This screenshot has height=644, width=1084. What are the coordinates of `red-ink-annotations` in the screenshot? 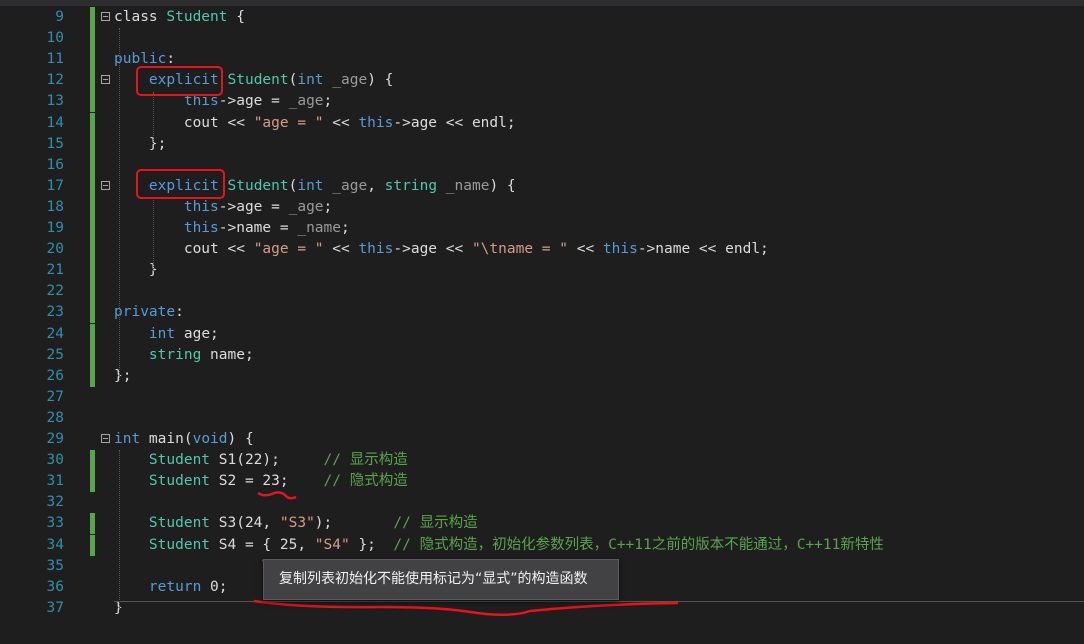 It's located at (466, 553).